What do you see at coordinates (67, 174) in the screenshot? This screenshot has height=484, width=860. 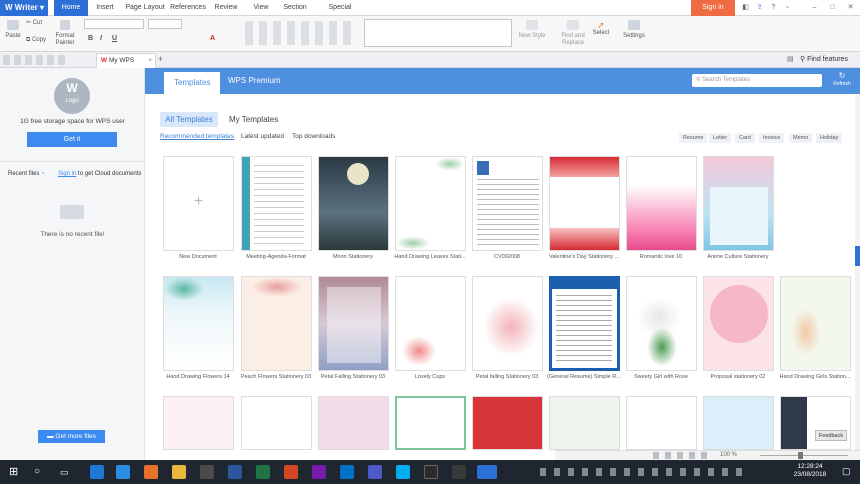 I see `cloud-signin-link: Sign in` at bounding box center [67, 174].